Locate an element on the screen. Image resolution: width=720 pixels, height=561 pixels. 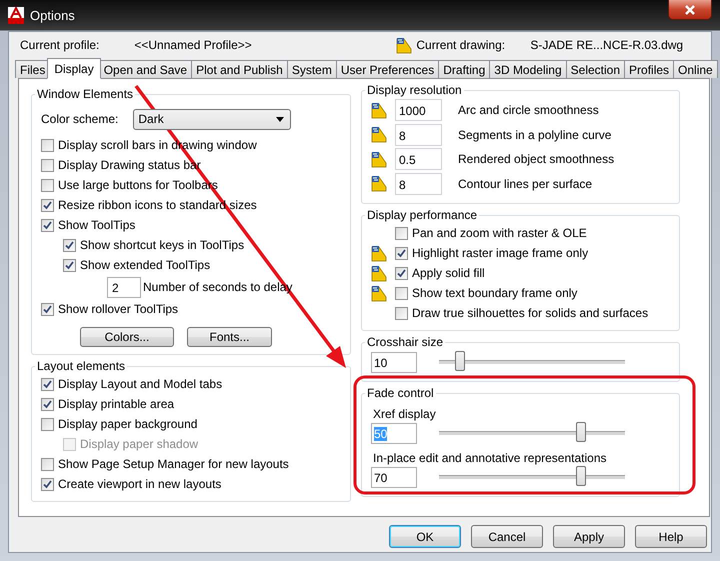
checkbox-label: Display printable area is located at coordinates (116, 404).